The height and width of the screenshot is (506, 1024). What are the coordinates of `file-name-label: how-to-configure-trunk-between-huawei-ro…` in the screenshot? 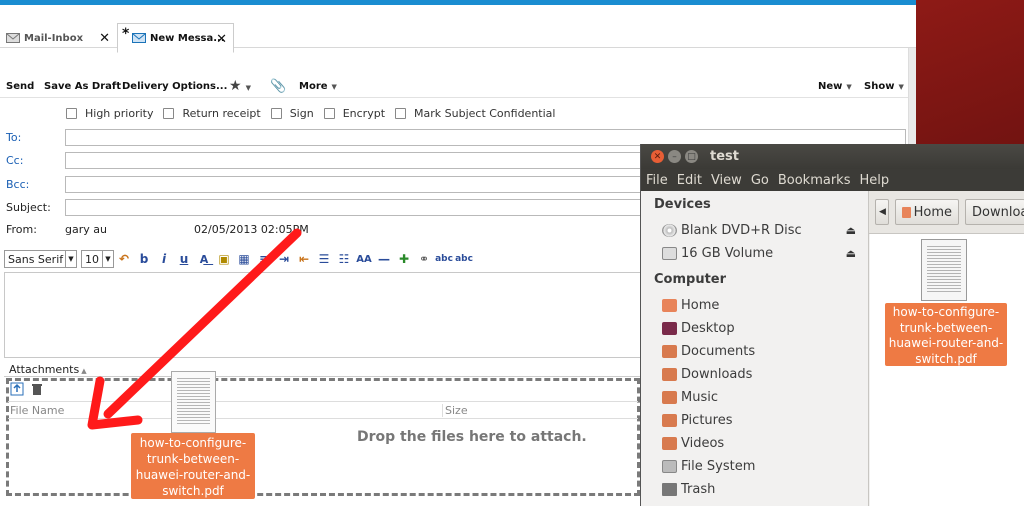 It's located at (946, 334).